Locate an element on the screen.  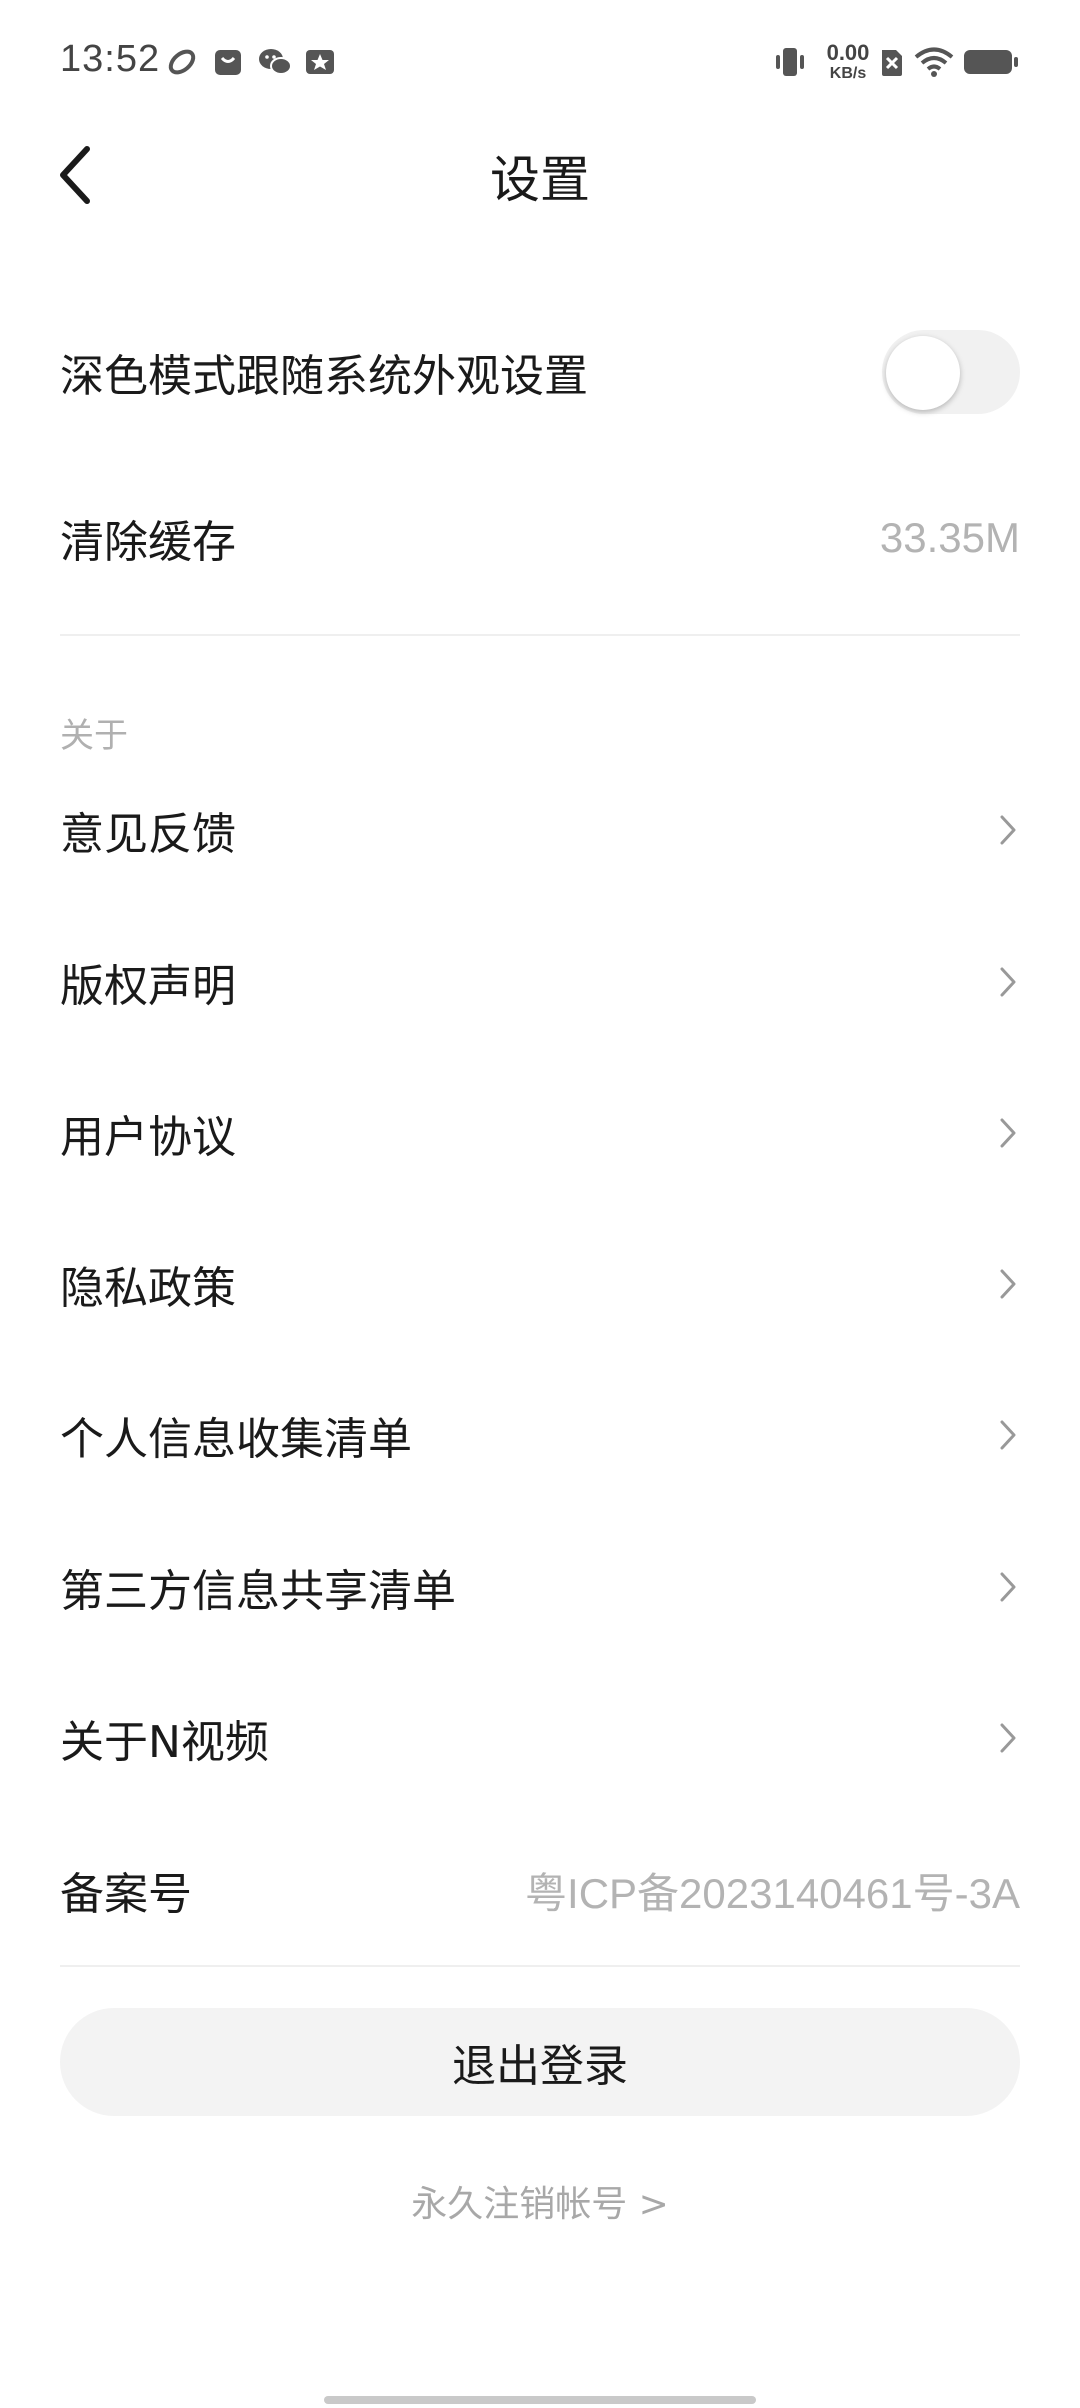
list-item-about-app: 关于N视频 is located at coordinates (540, 1738).